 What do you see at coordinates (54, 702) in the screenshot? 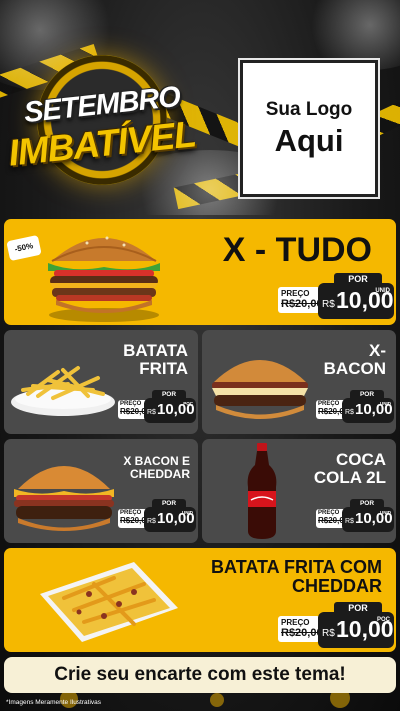
I see `disclaimer: *Imagens Meramente Ilustrativas` at bounding box center [54, 702].